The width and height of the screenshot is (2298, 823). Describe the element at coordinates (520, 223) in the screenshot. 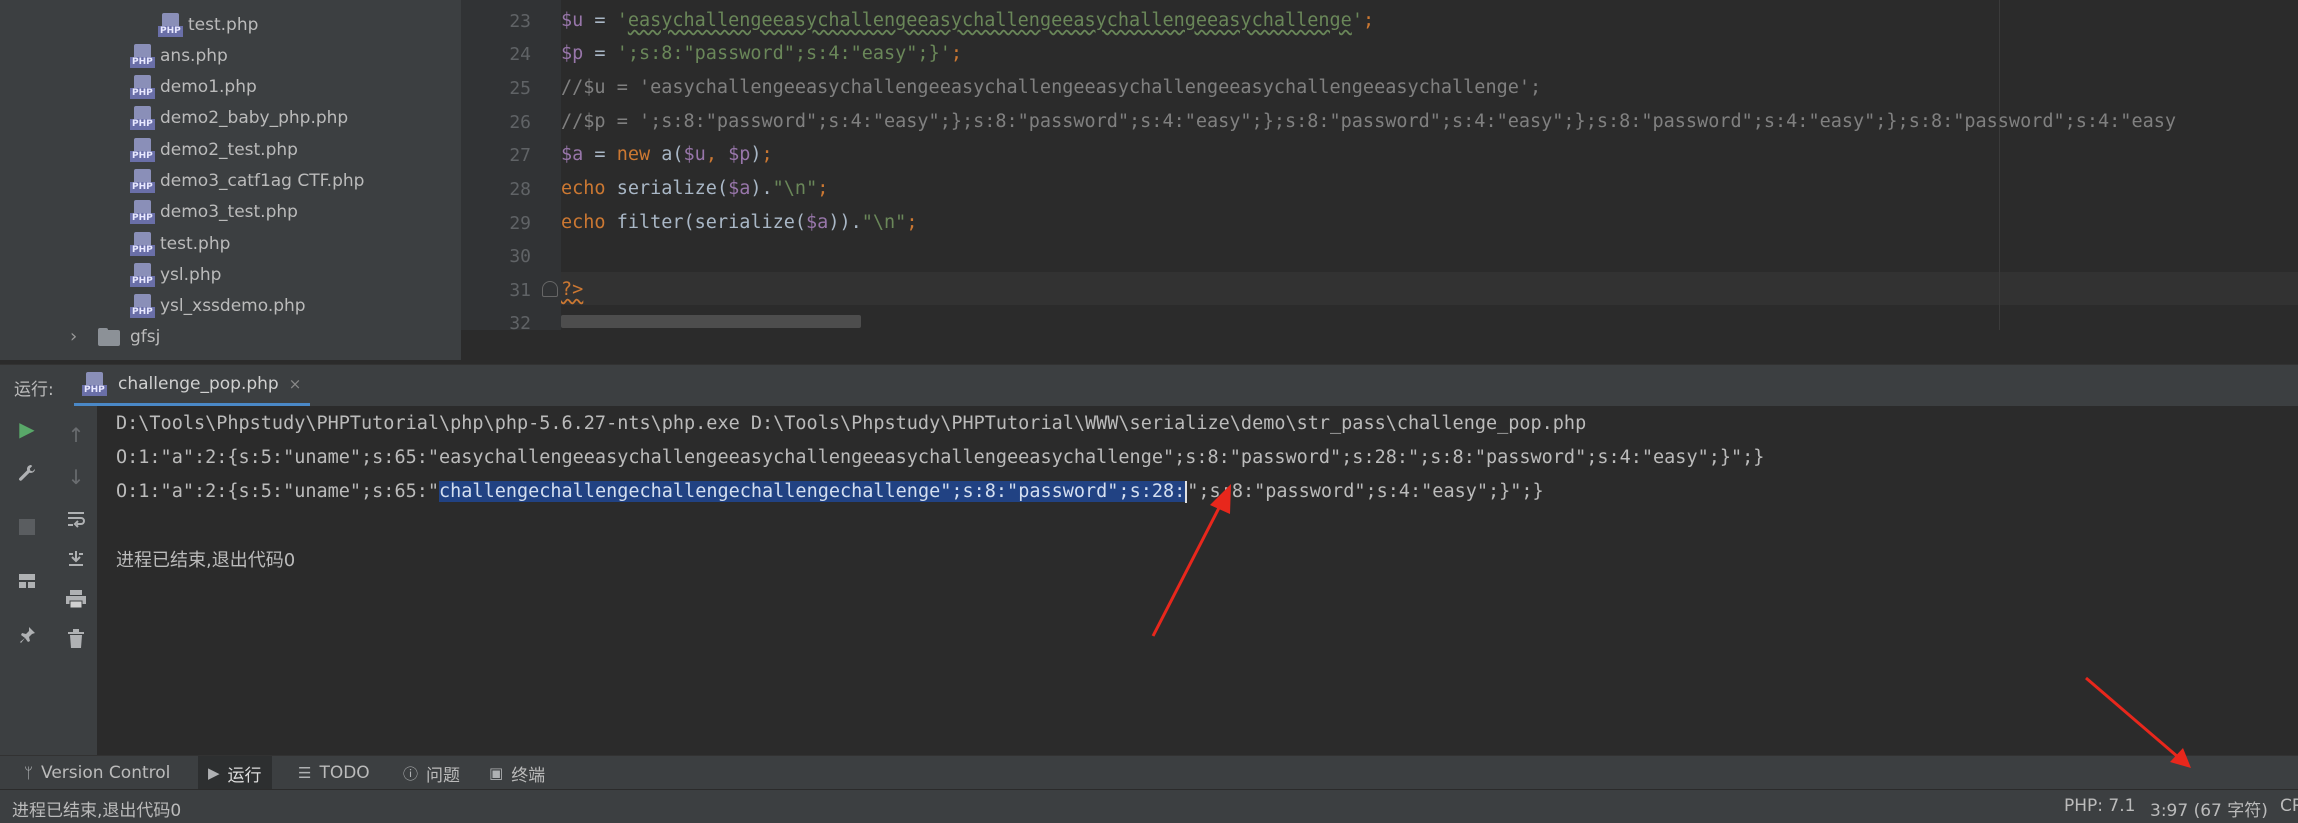

I see `line-number: 29` at that location.